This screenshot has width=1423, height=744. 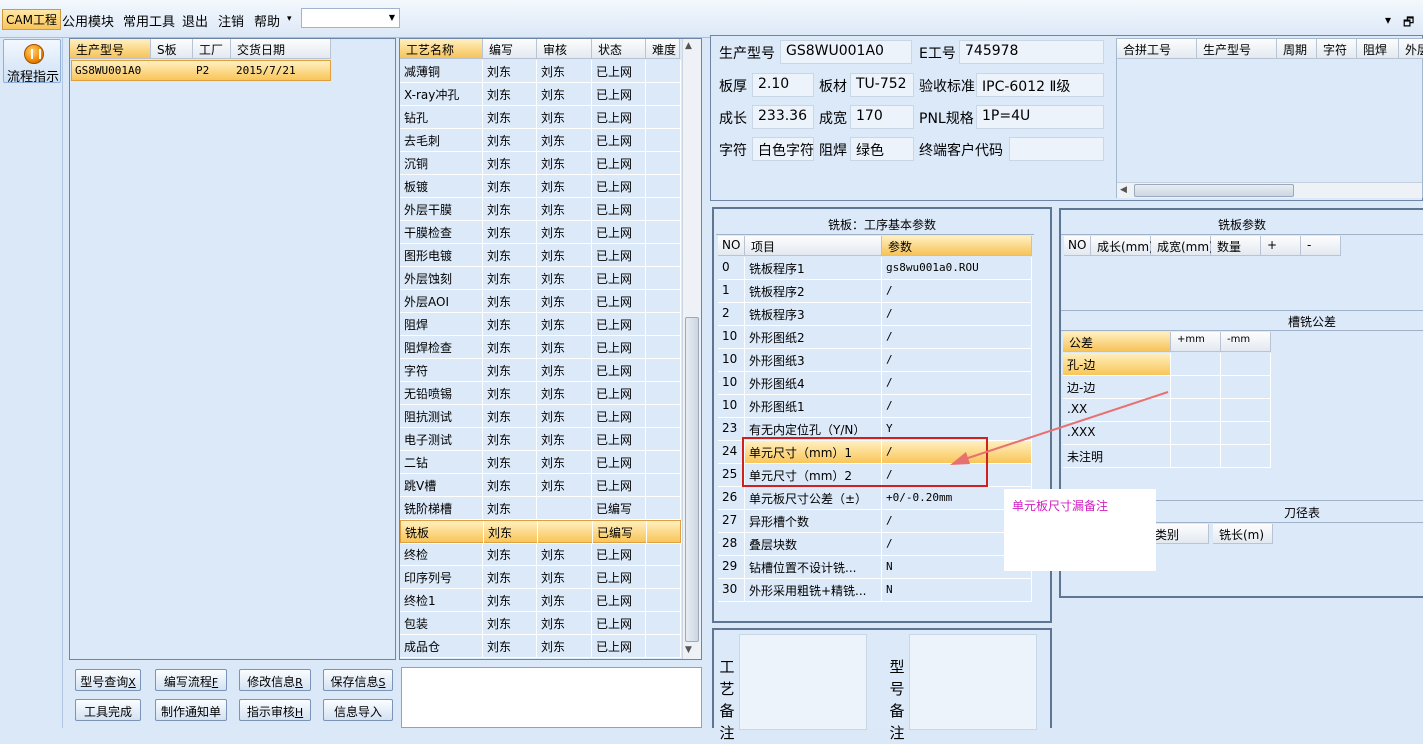 I want to click on annotation-note: 单元板尺寸漏备注, so click(x=1080, y=530).